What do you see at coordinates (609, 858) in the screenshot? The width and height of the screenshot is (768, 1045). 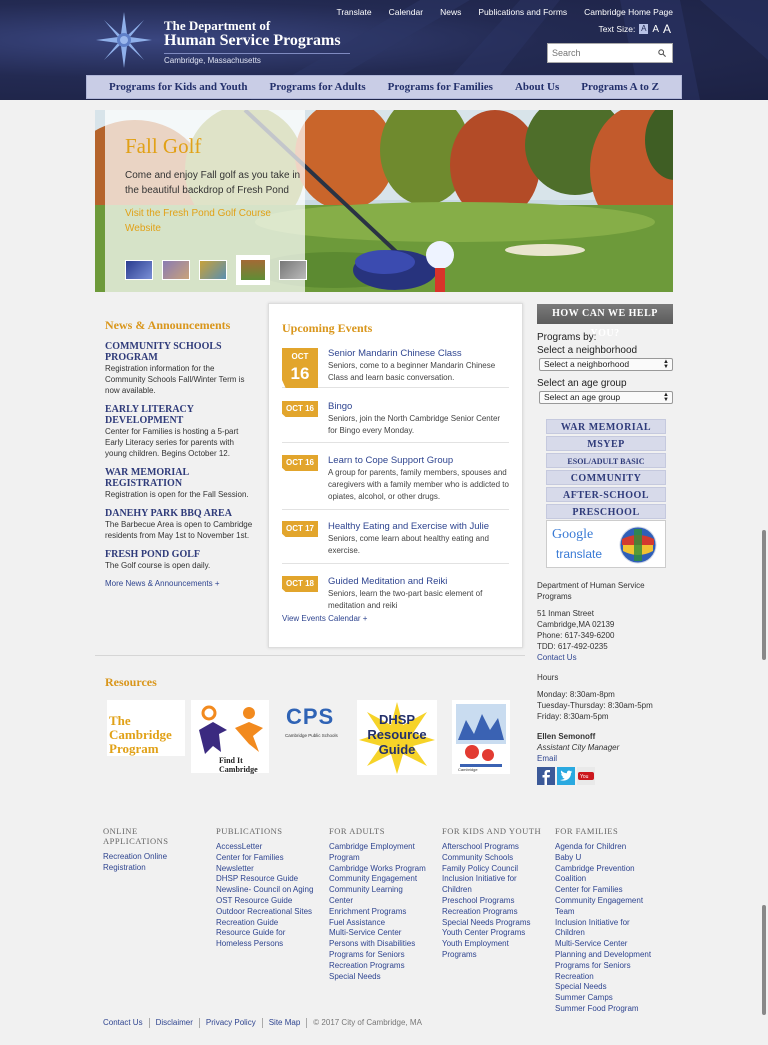 I see `footer-link: Baby U` at bounding box center [609, 858].